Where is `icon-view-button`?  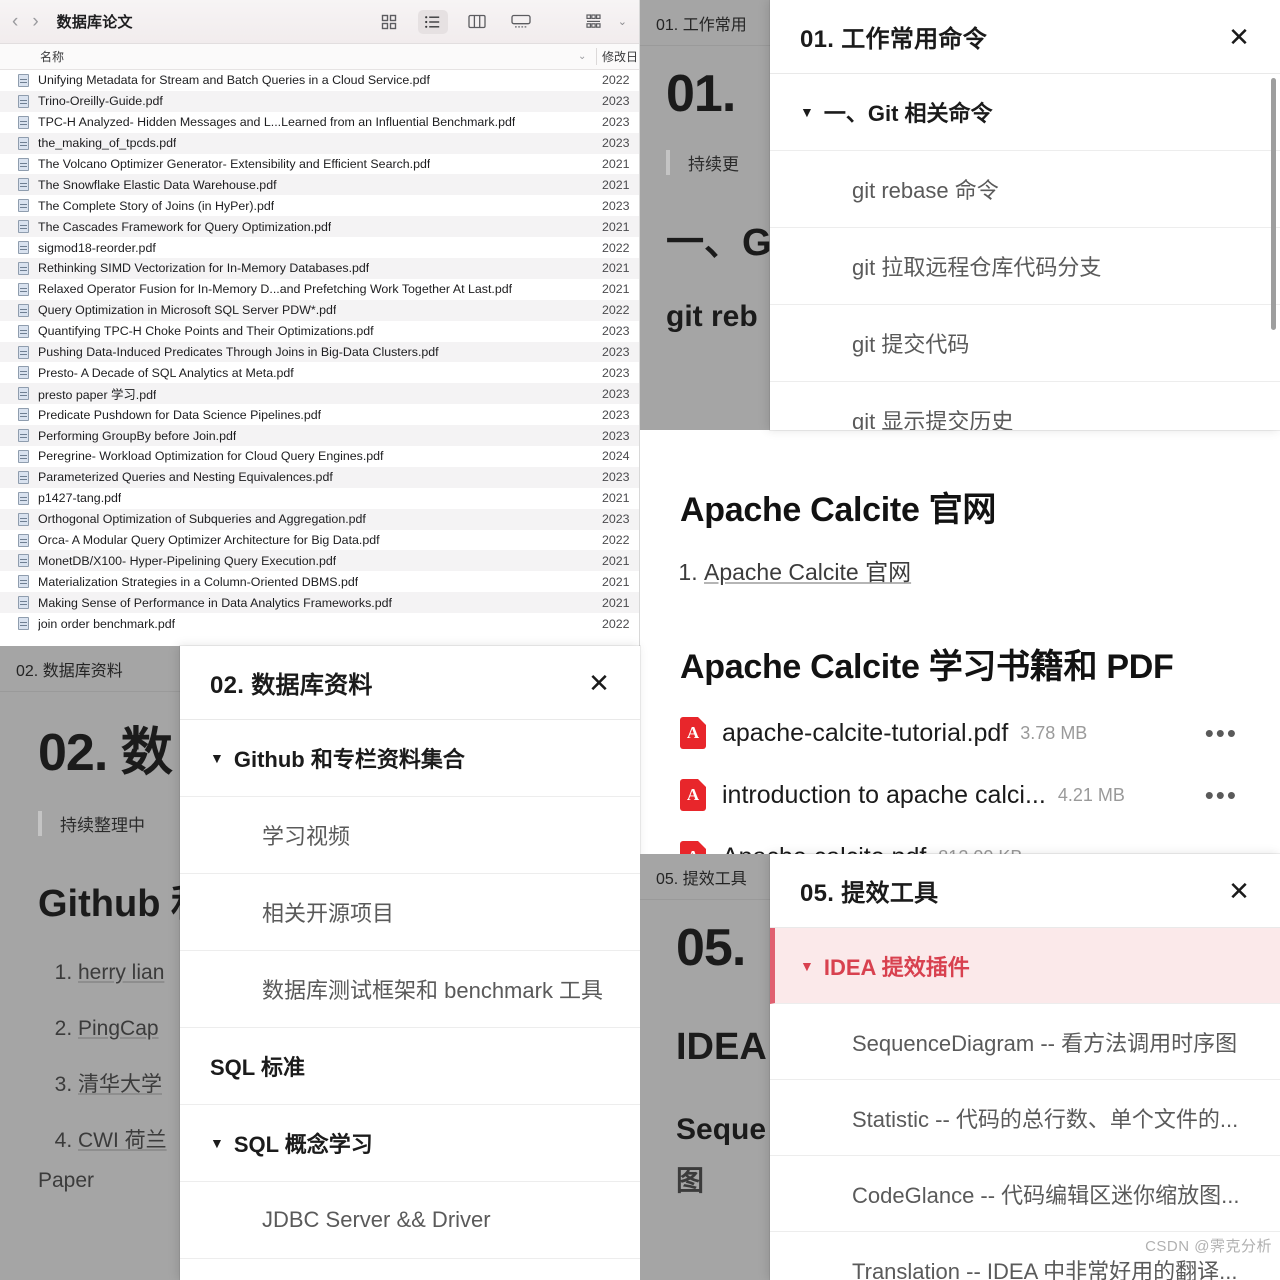 icon-view-button is located at coordinates (389, 22).